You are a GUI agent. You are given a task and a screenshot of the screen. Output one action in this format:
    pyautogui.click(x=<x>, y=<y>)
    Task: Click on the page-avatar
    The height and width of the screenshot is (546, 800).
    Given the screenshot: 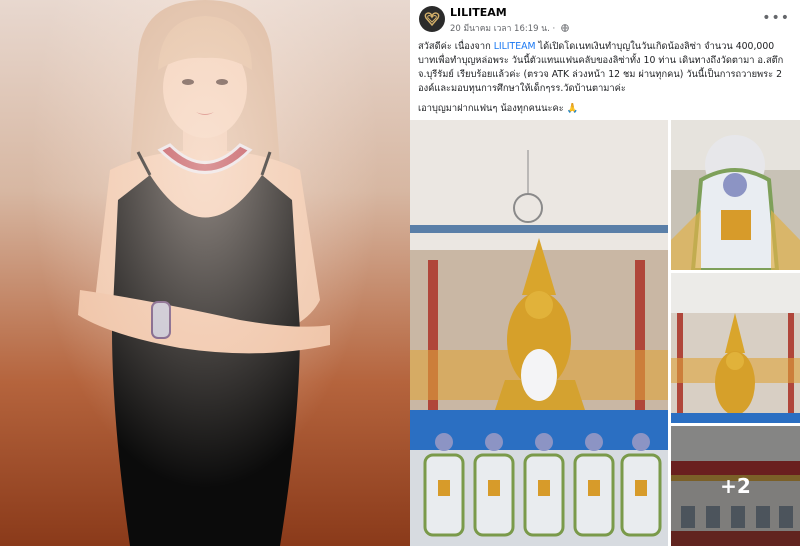 What is the action you would take?
    pyautogui.click(x=432, y=19)
    